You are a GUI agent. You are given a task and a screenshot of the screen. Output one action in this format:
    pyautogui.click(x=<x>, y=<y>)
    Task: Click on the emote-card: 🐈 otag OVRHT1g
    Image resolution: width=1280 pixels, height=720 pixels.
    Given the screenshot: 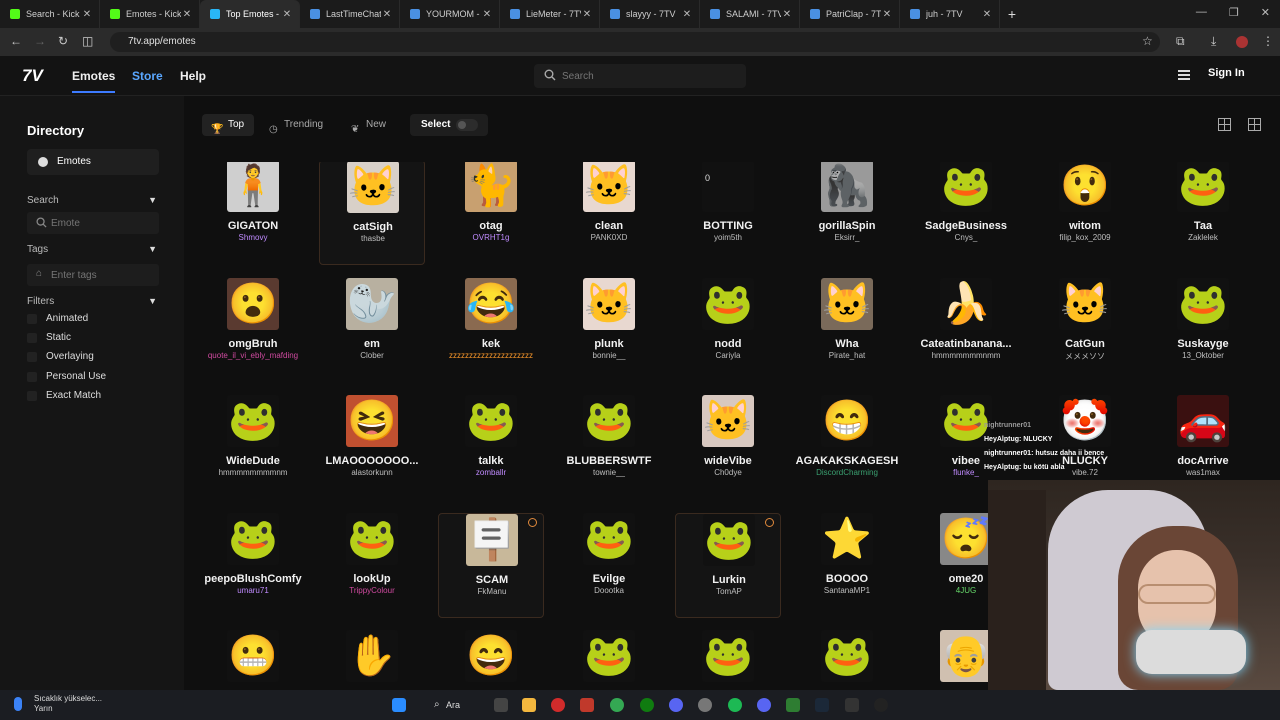 What is the action you would take?
    pyautogui.click(x=491, y=213)
    